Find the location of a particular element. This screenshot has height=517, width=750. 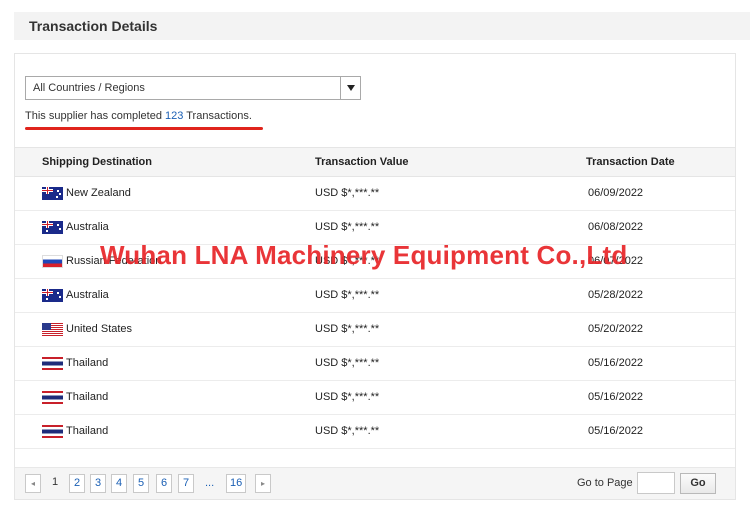

country-region-select: All Countries / Regions is located at coordinates (193, 88).